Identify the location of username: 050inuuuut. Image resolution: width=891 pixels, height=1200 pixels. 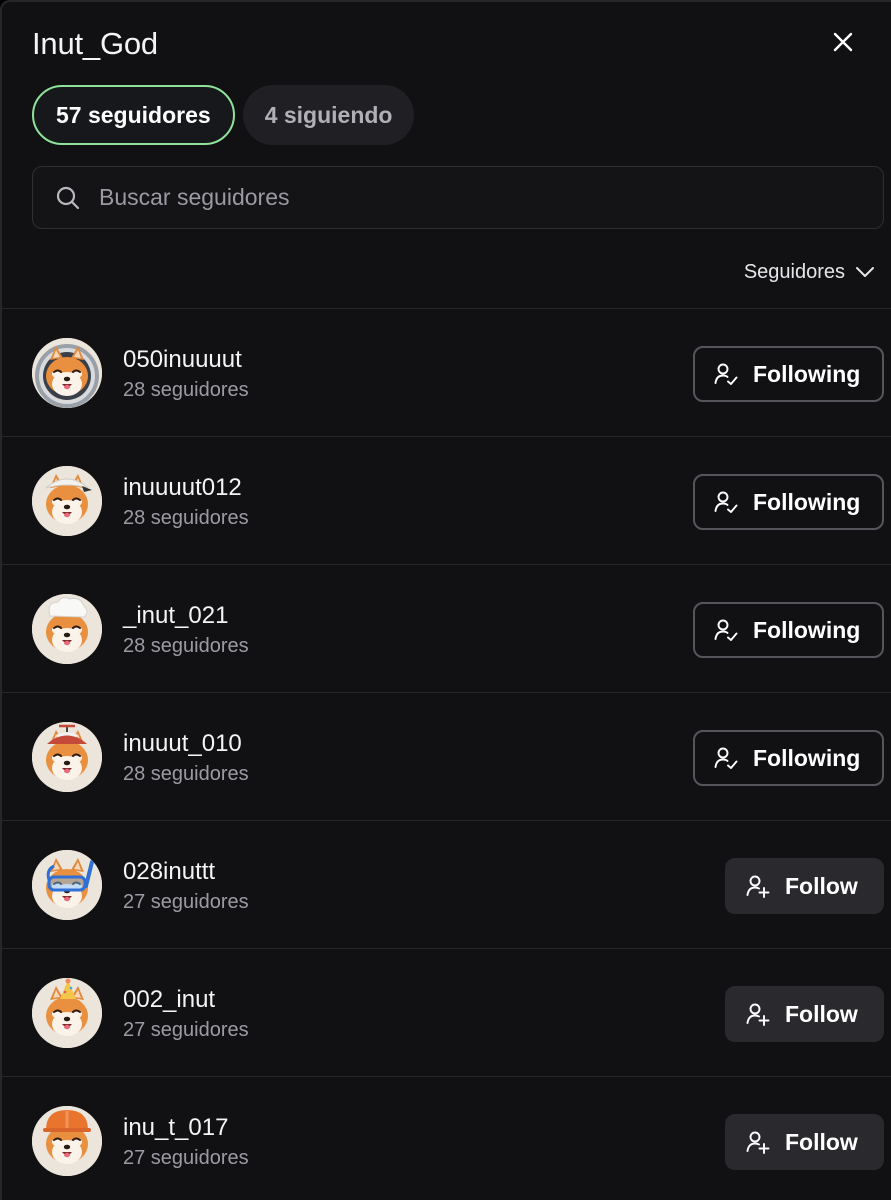
(182, 360).